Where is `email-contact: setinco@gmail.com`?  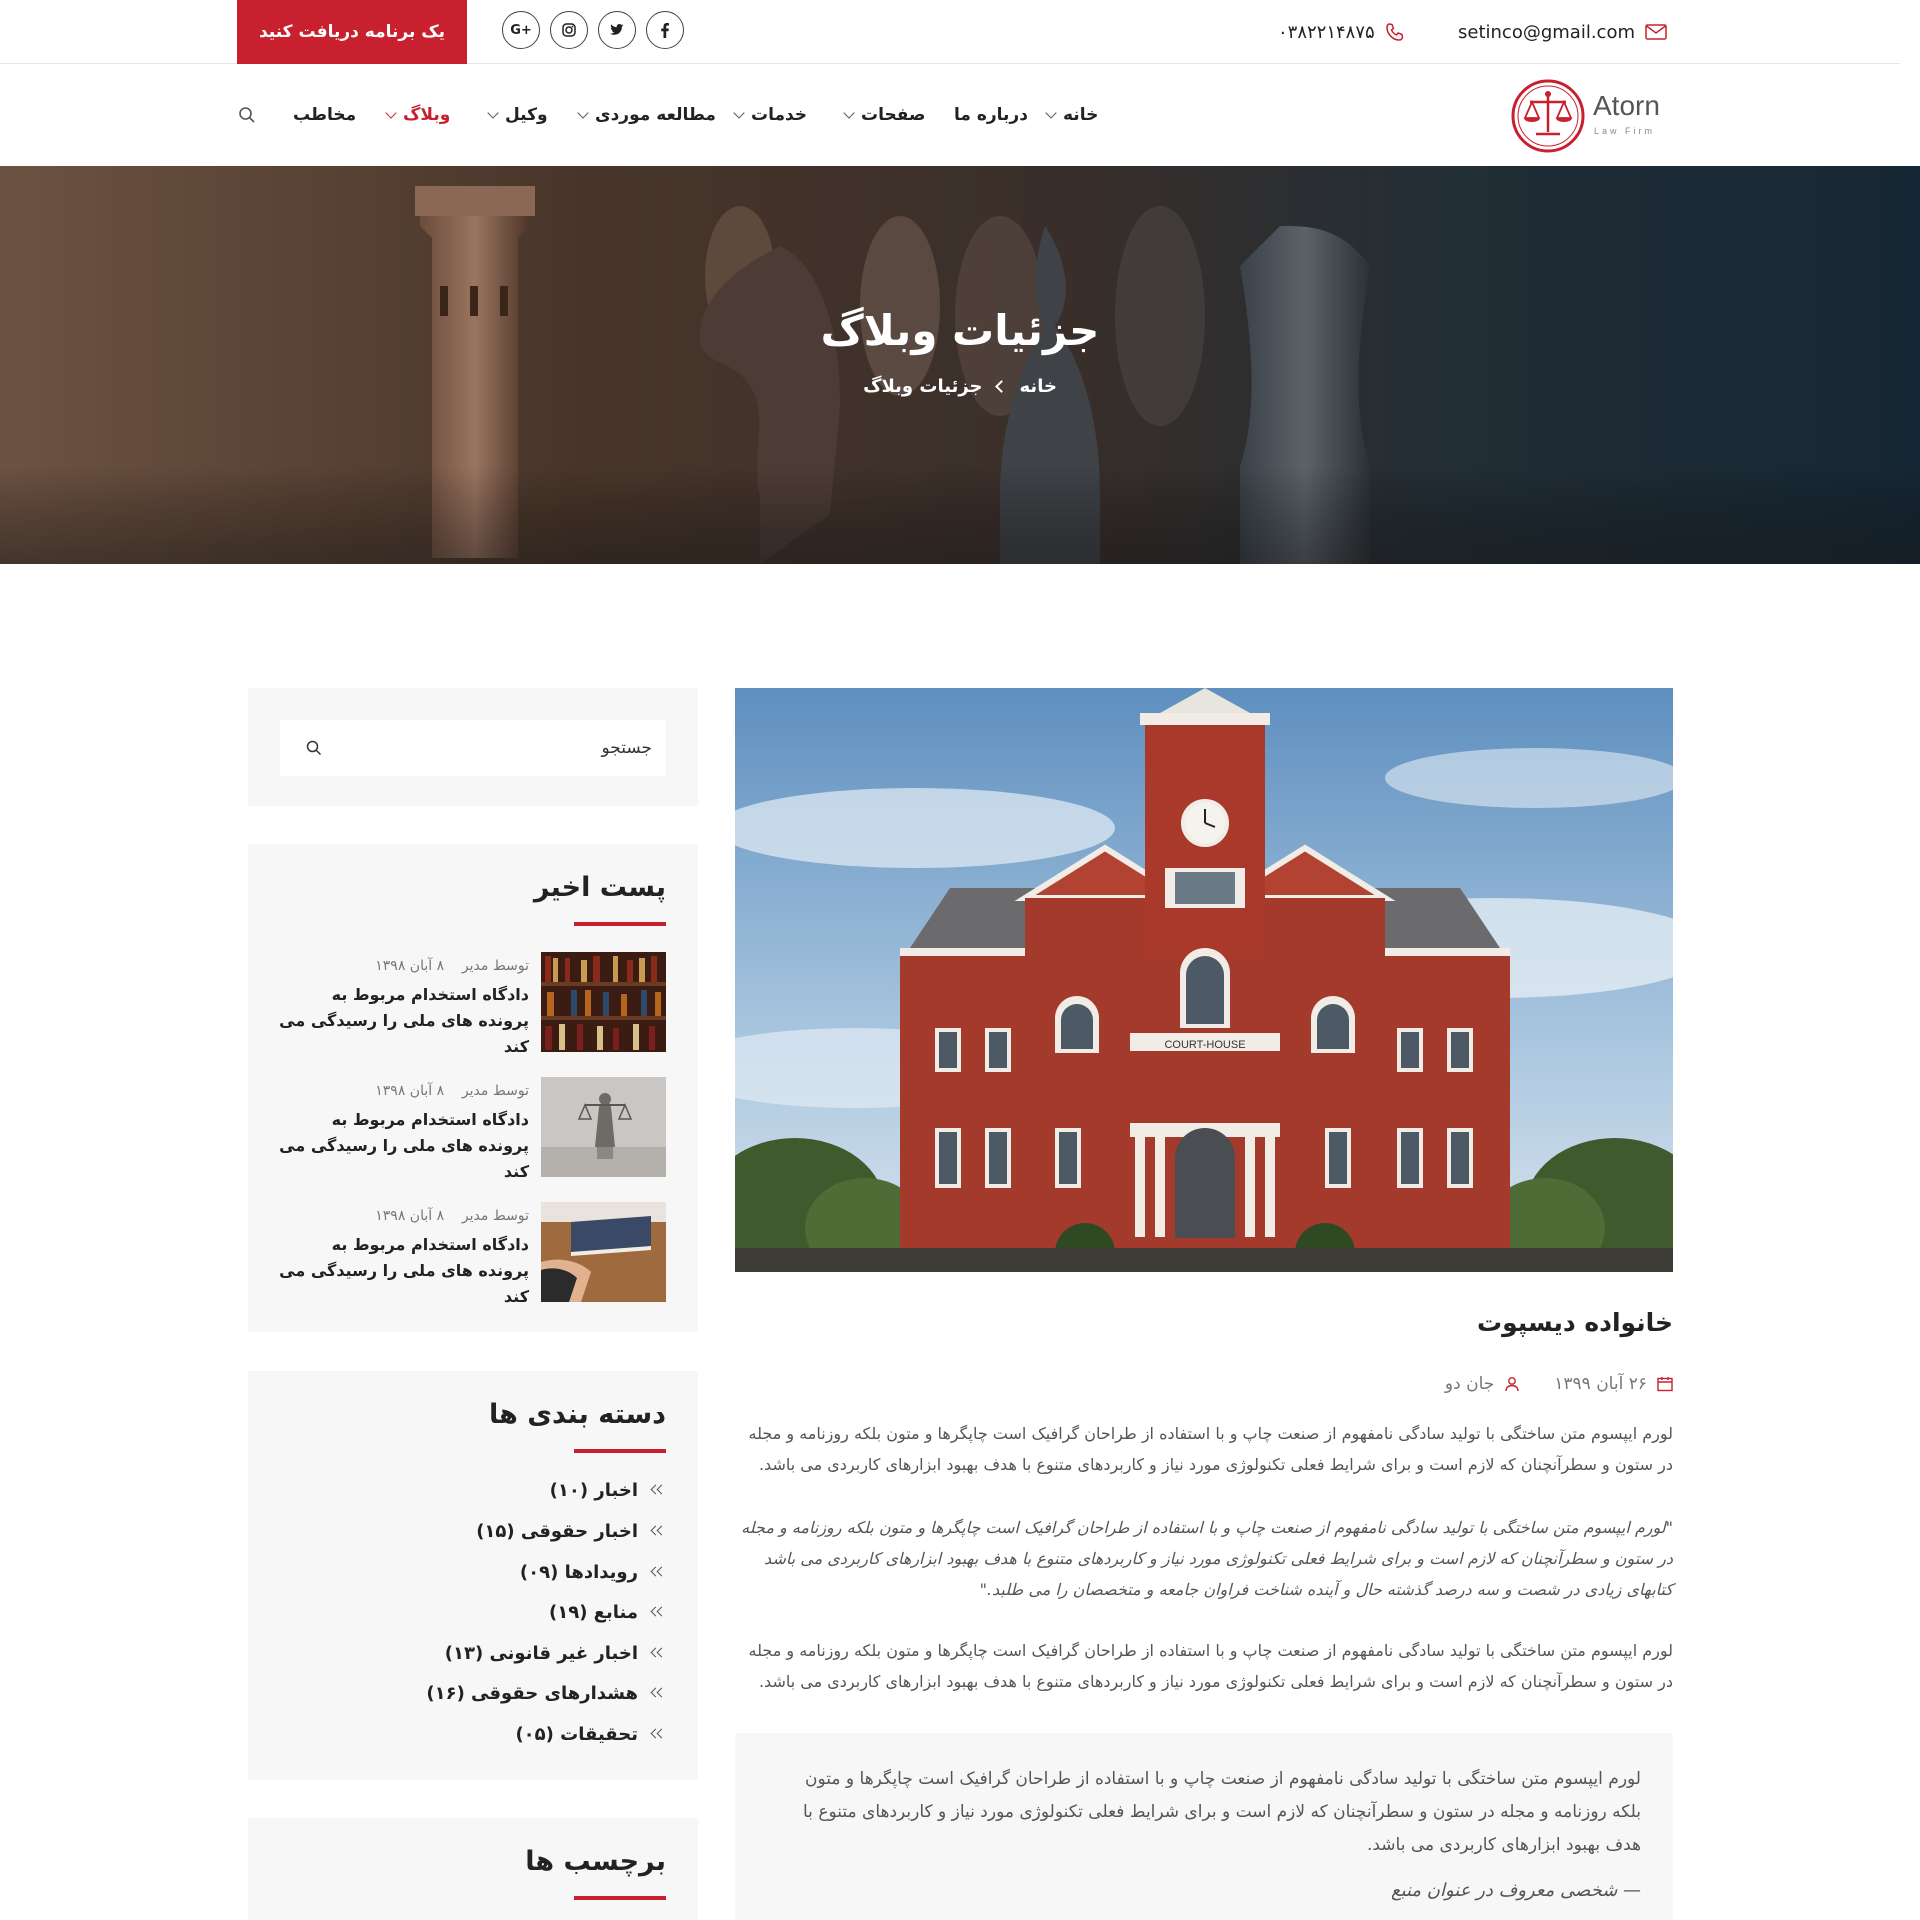 email-contact: setinco@gmail.com is located at coordinates (1562, 32).